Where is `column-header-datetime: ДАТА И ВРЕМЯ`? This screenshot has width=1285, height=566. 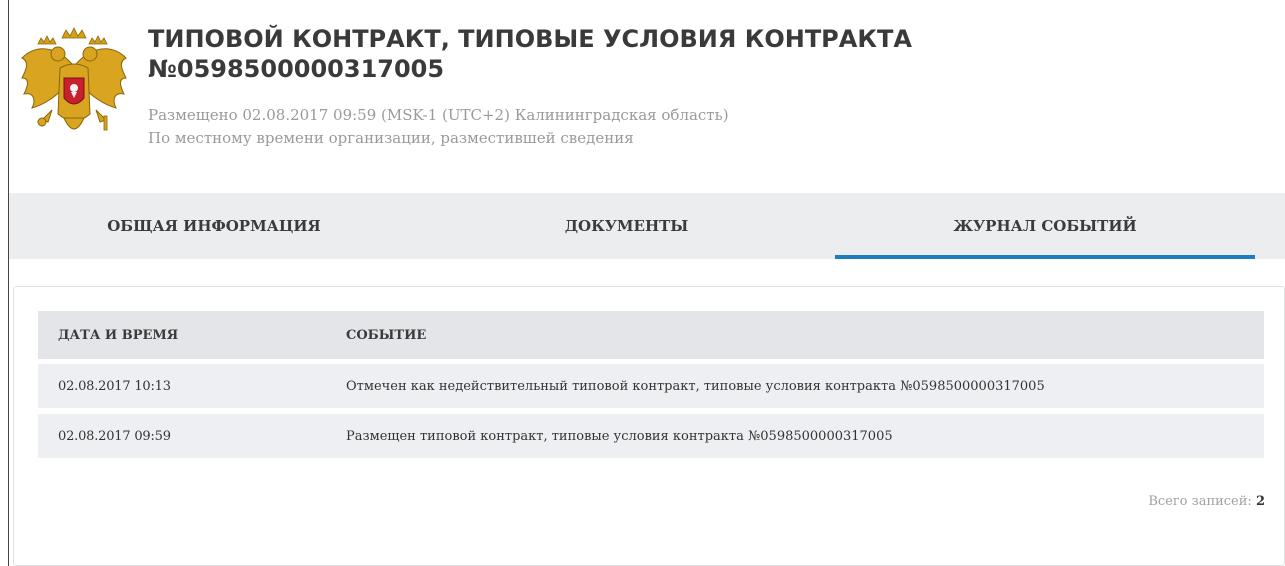 column-header-datetime: ДАТА И ВРЕМЯ is located at coordinates (118, 335).